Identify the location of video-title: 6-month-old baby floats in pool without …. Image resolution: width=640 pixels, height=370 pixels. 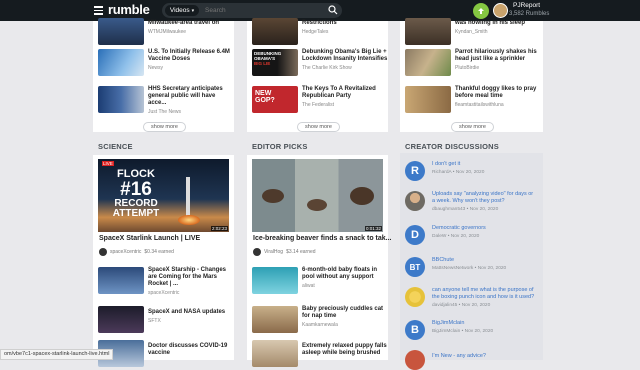
(345, 274).